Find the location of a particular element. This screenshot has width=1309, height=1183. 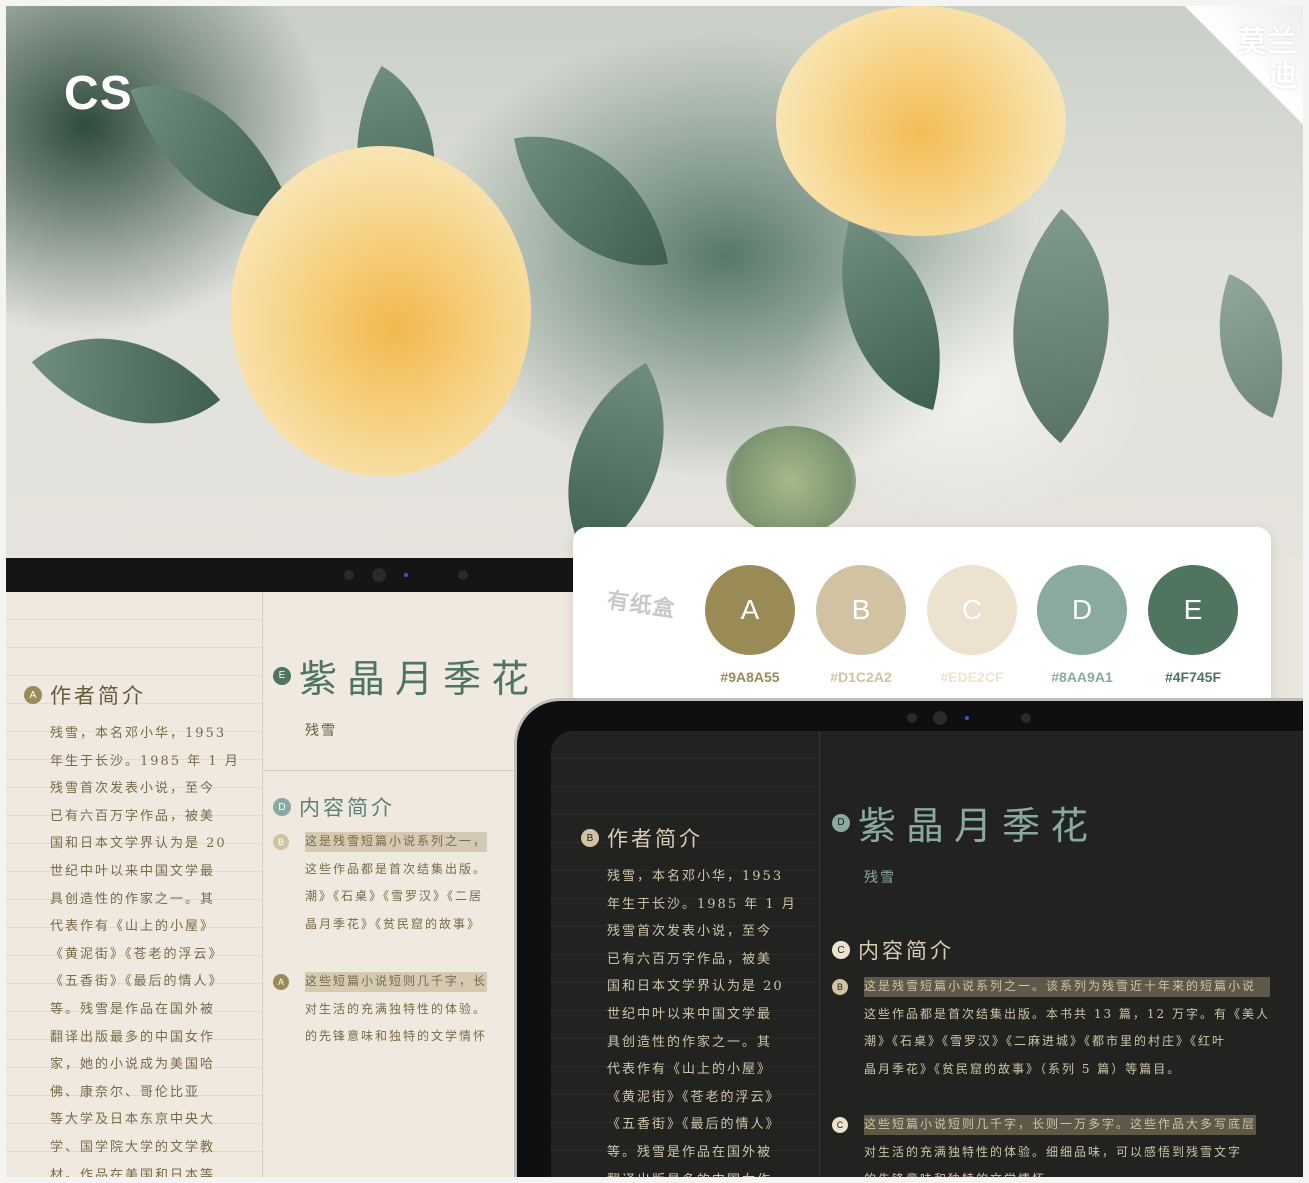

paragraph-two: C is located at coordinates (840, 1125).